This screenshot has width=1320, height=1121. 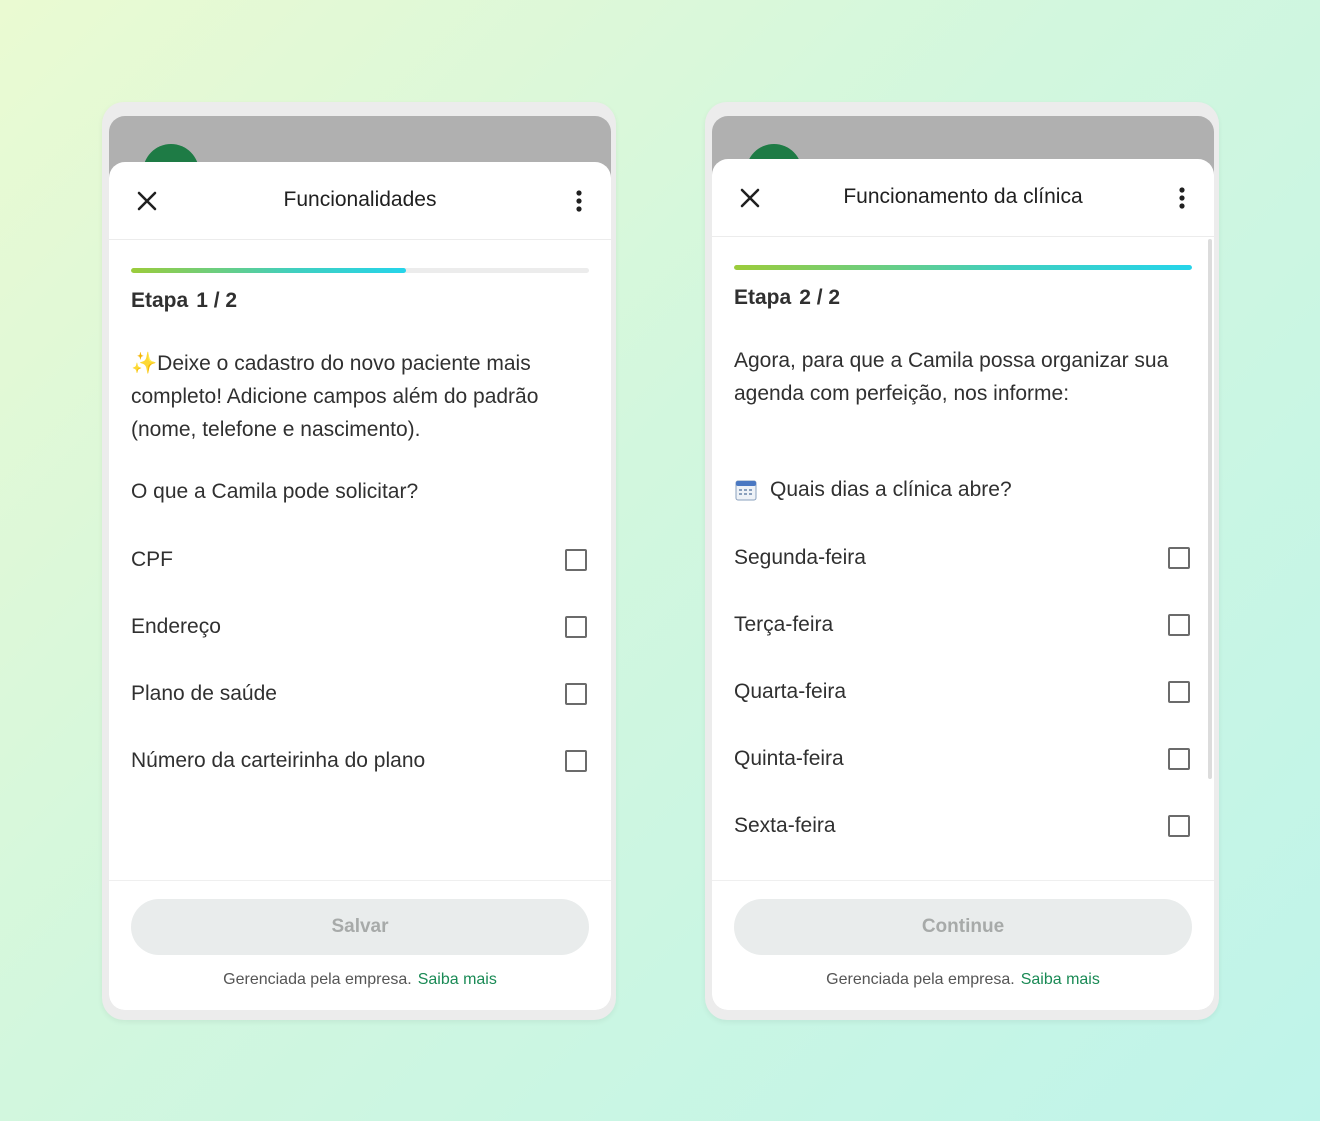 I want to click on question-text: Quais dias a clínica abre?, so click(x=891, y=489).